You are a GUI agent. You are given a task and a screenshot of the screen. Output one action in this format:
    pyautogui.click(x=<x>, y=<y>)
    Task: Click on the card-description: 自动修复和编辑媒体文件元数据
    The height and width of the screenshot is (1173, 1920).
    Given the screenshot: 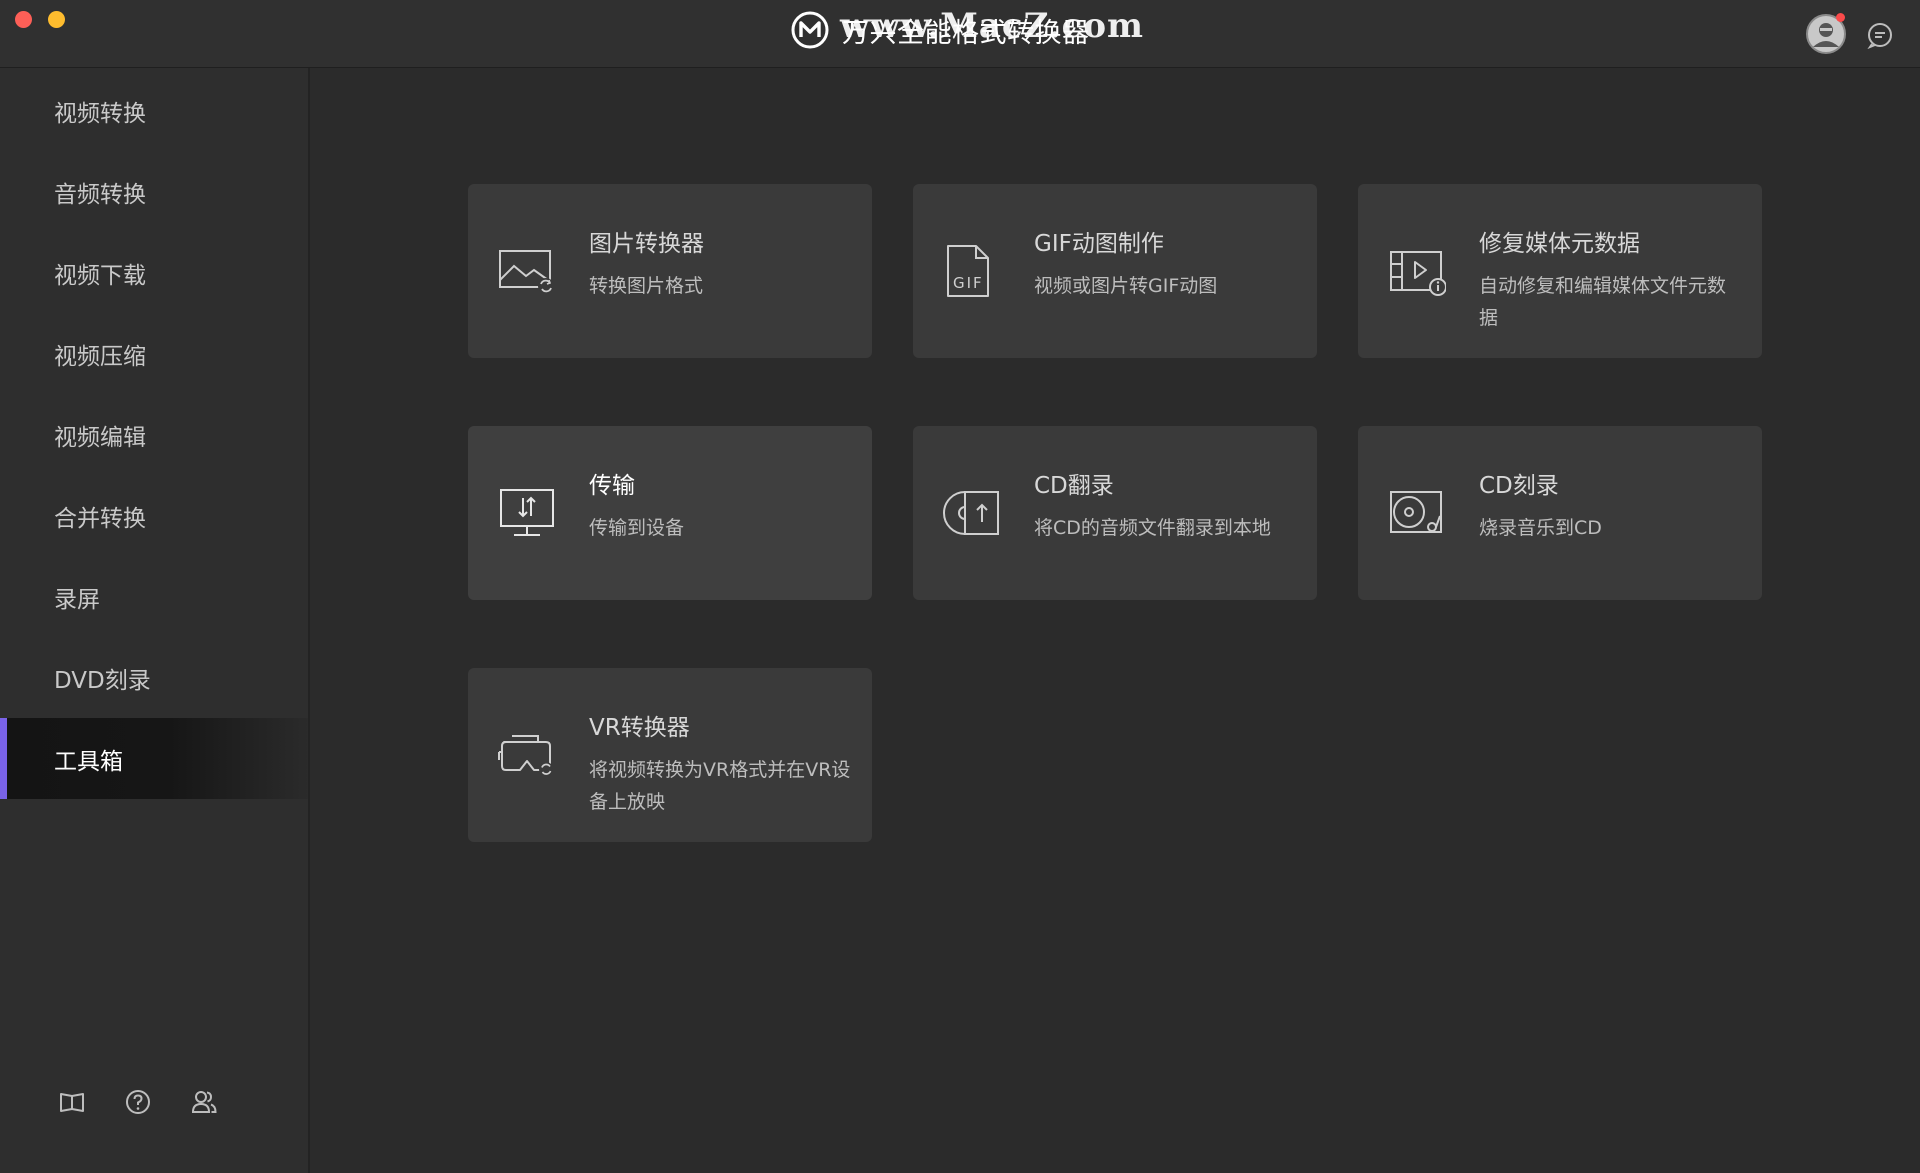 What is the action you would take?
    pyautogui.click(x=1603, y=302)
    